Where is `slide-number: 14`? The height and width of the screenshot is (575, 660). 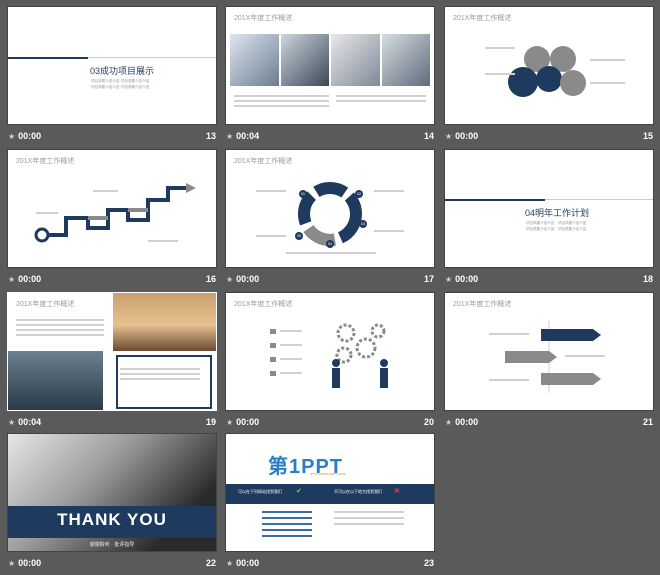
slide-number: 14 is located at coordinates (428, 136).